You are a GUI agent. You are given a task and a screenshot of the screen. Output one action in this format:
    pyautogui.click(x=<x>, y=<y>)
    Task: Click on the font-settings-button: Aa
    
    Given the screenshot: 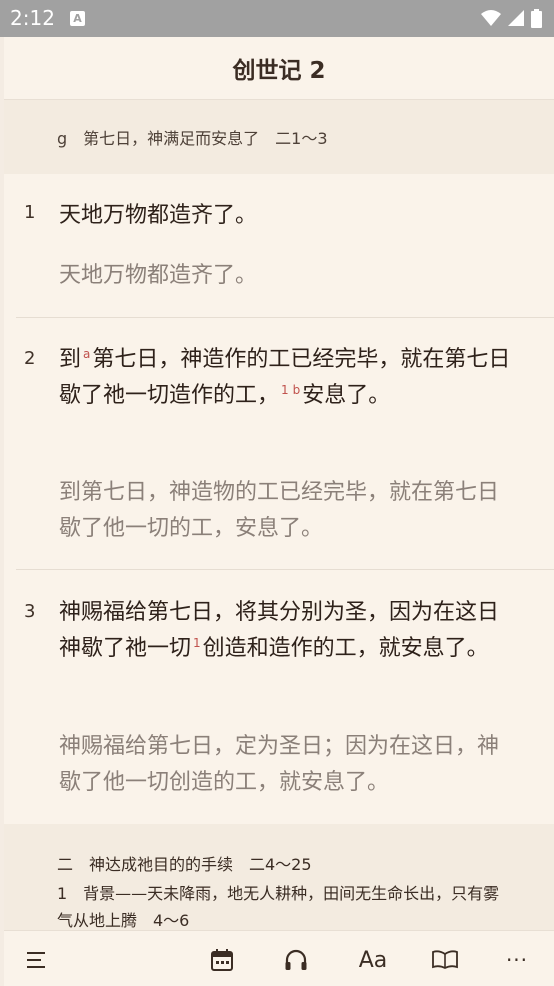 What is the action you would take?
    pyautogui.click(x=373, y=960)
    